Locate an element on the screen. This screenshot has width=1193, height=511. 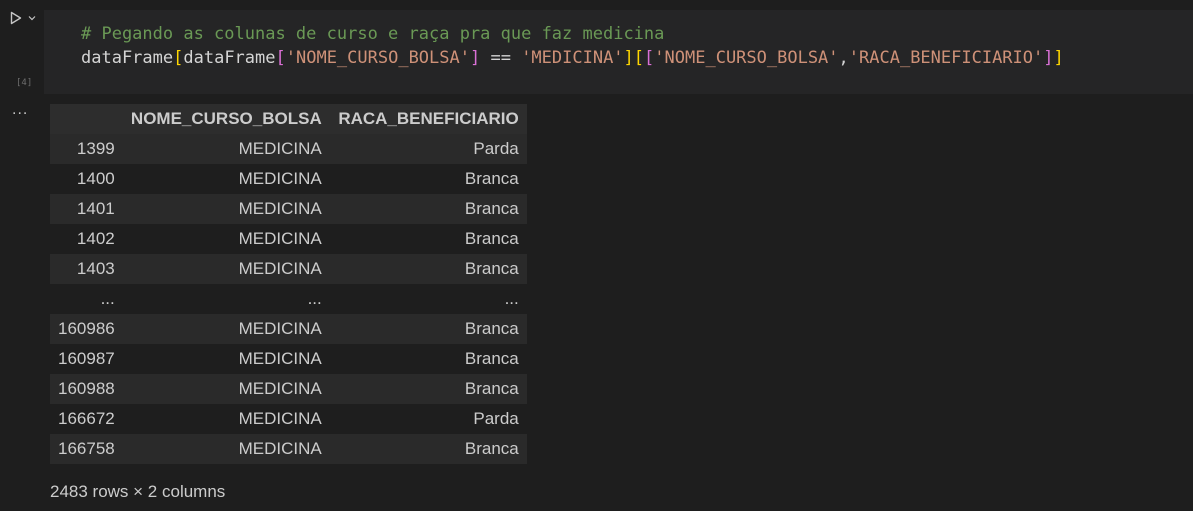
row-index: 1399 is located at coordinates (95, 148).